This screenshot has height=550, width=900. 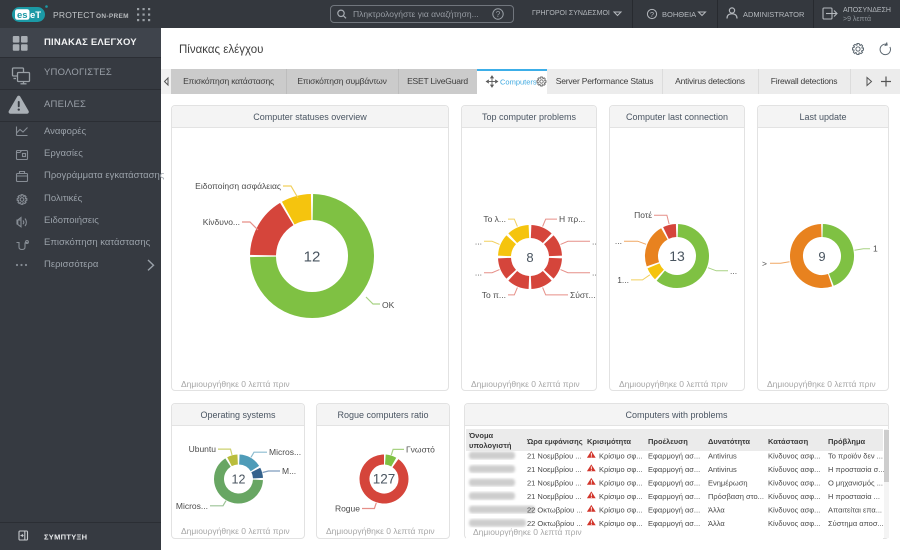 I want to click on svg-text: Ubuntu, so click(x=203, y=449).